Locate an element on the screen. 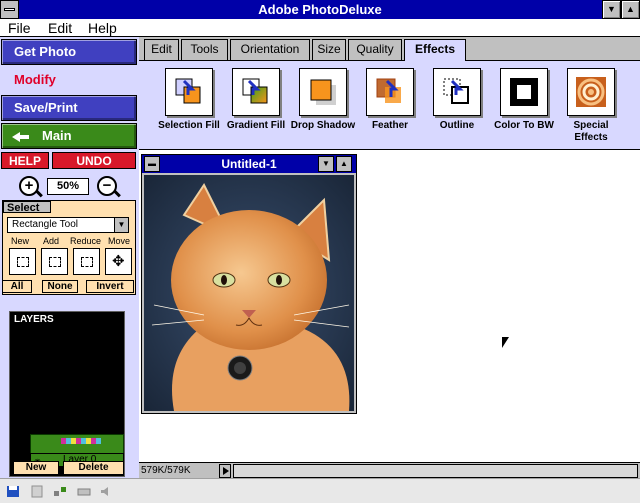 The image size is (640, 503). tab-quality: Quality is located at coordinates (375, 49).